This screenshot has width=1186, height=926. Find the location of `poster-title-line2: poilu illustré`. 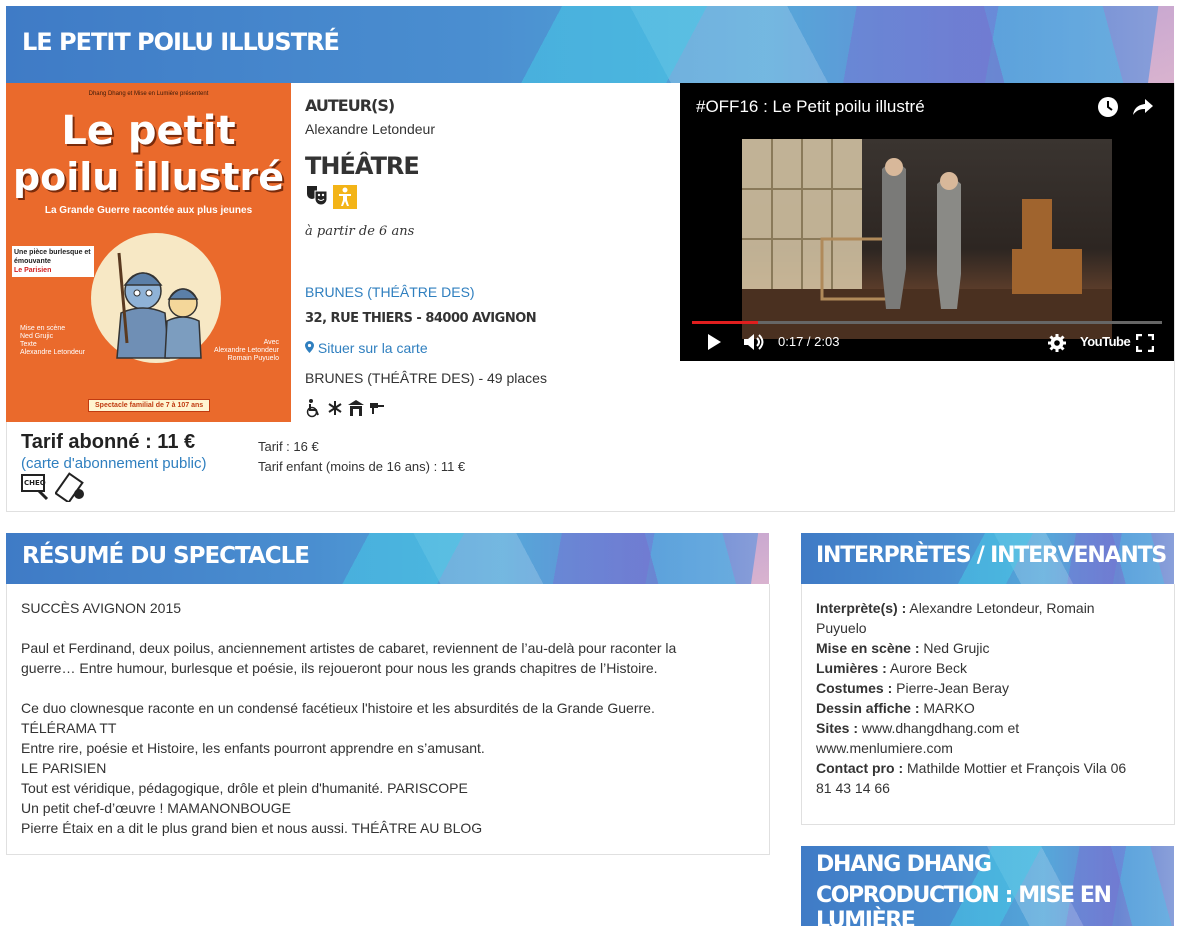

poster-title-line2: poilu illustré is located at coordinates (148, 177).